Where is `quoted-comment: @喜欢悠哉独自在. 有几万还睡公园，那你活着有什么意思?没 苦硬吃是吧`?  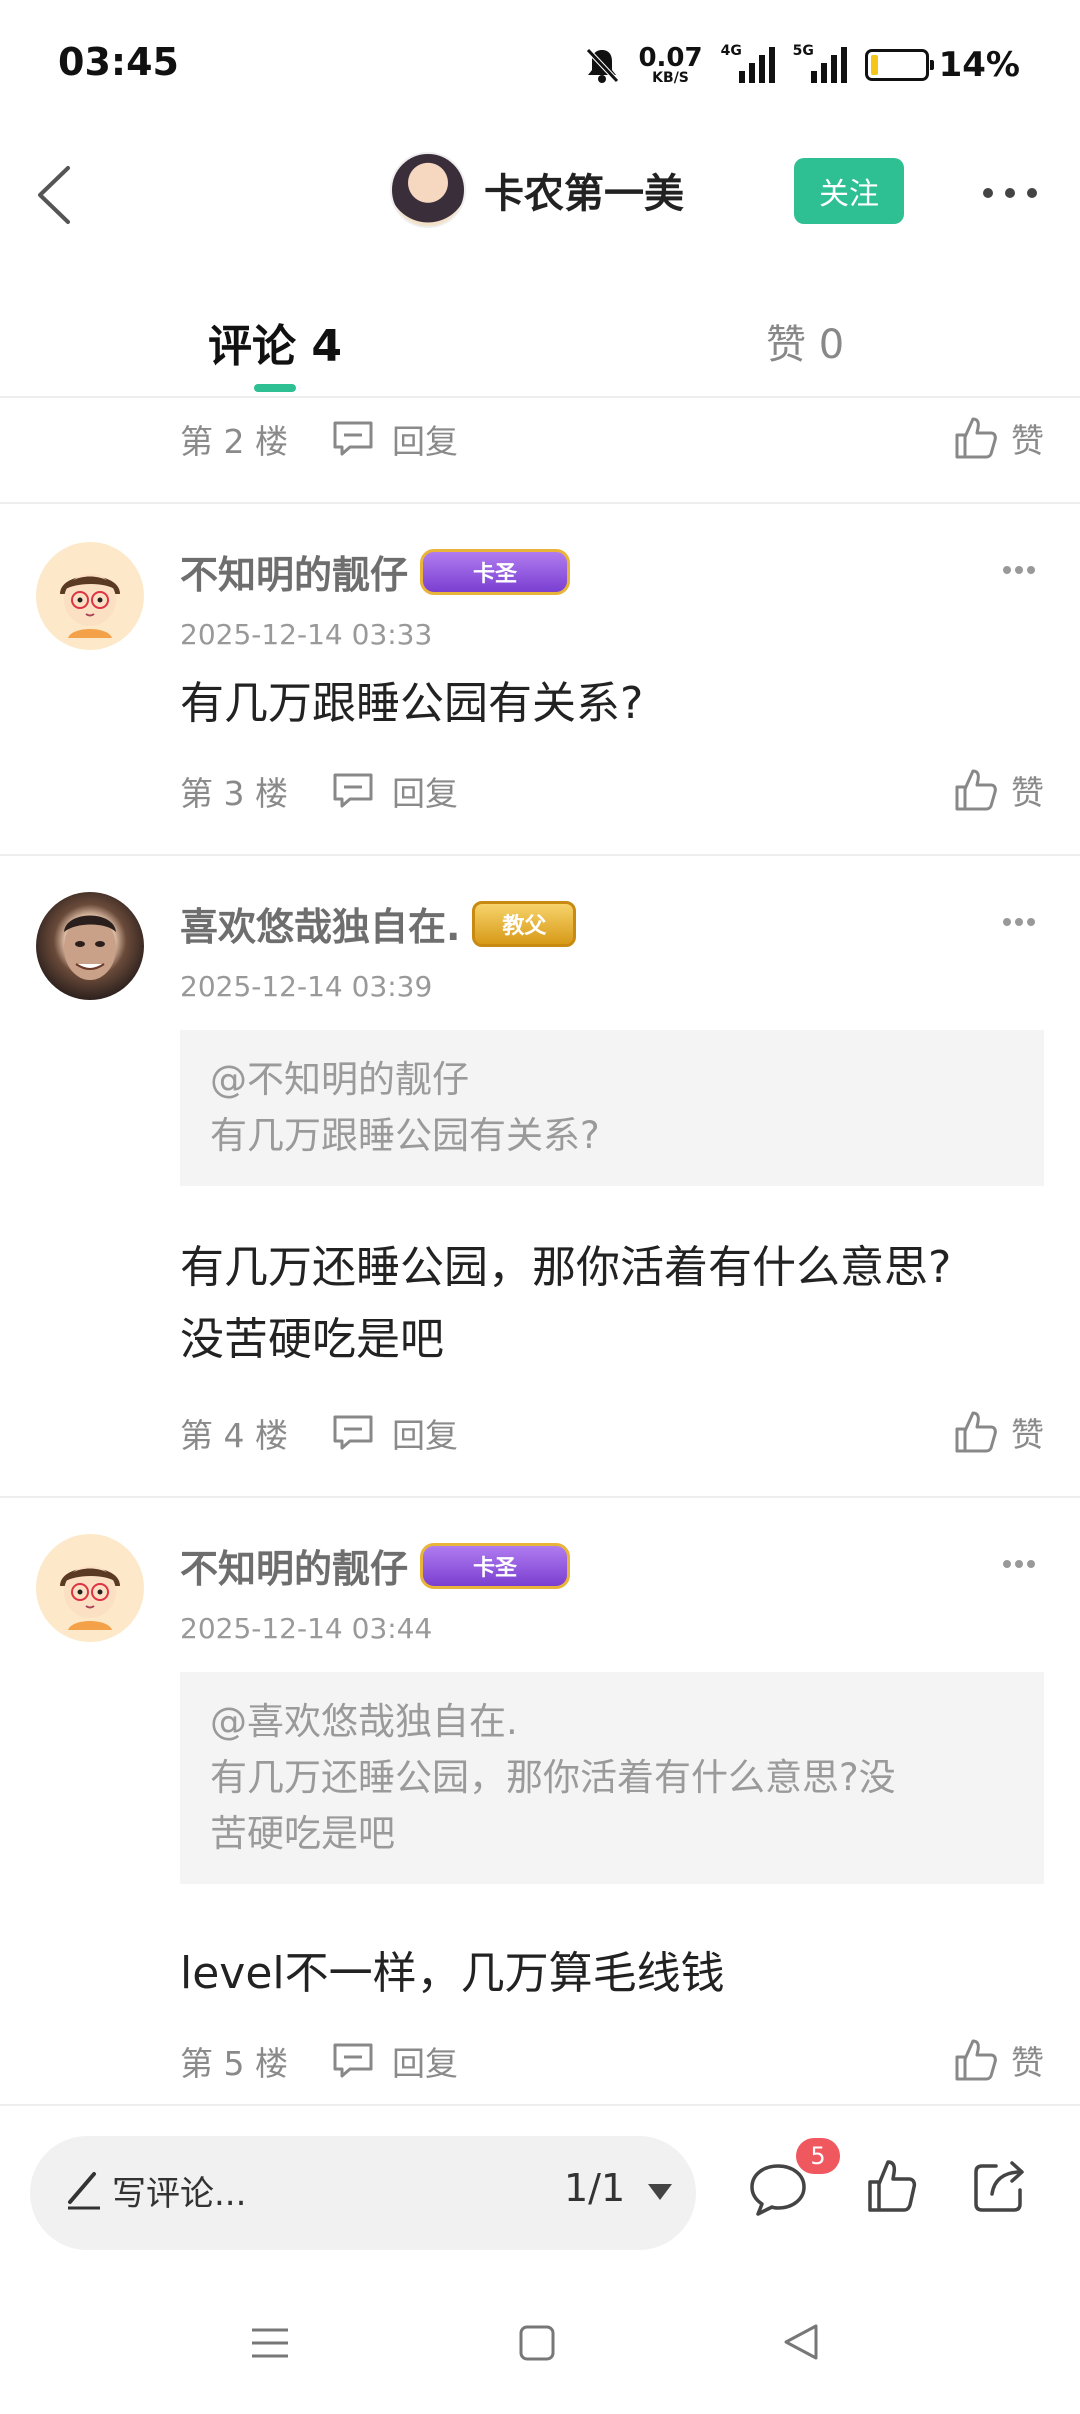
quoted-comment: @喜欢悠哉独自在. 有几万还睡公园，那你活着有什么意思?没 苦硬吃是吧 is located at coordinates (612, 1778).